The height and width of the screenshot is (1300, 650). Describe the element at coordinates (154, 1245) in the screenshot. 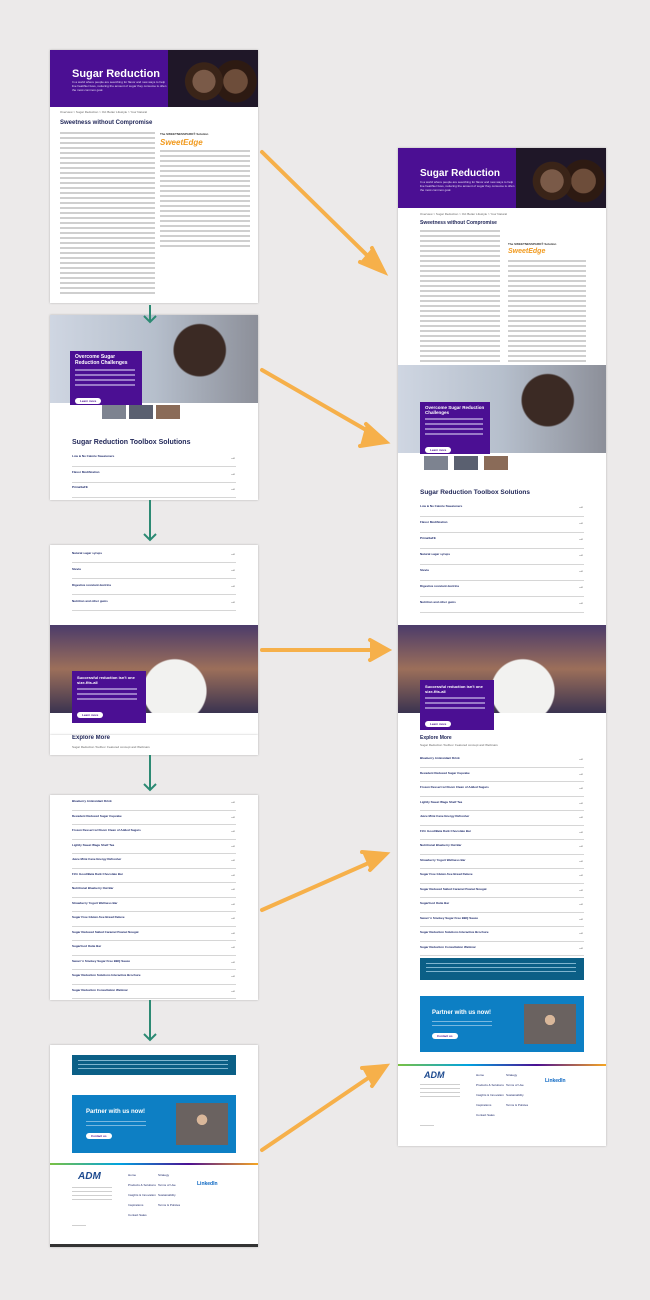

I see `bottom-bar` at that location.